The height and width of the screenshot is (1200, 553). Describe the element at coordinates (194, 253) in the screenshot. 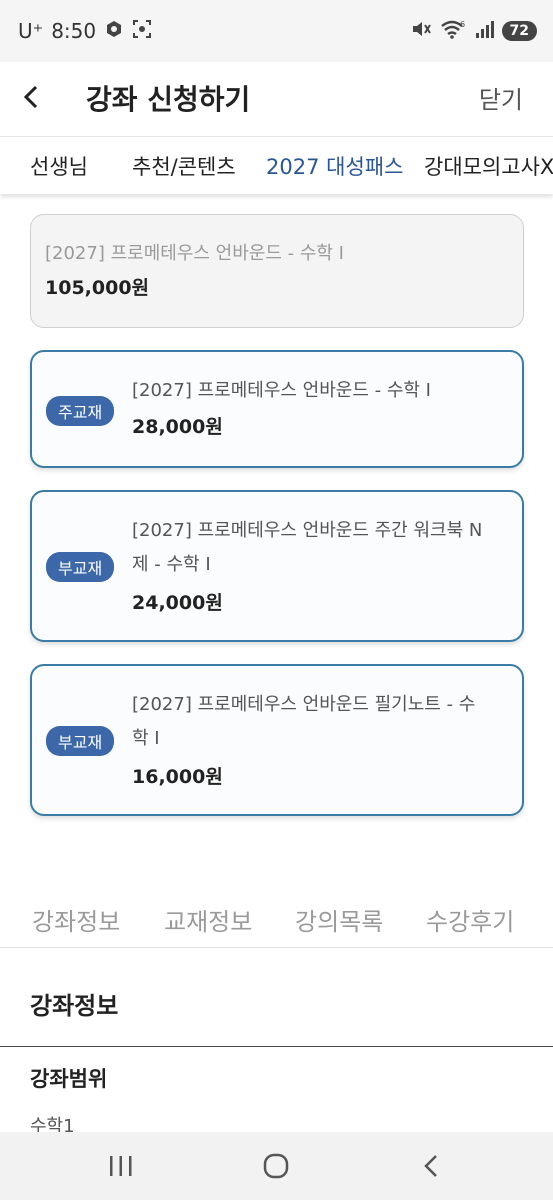

I see `lecture-title: [2027] 프로메테우스 언바운드 - 수학 Ⅰ` at that location.